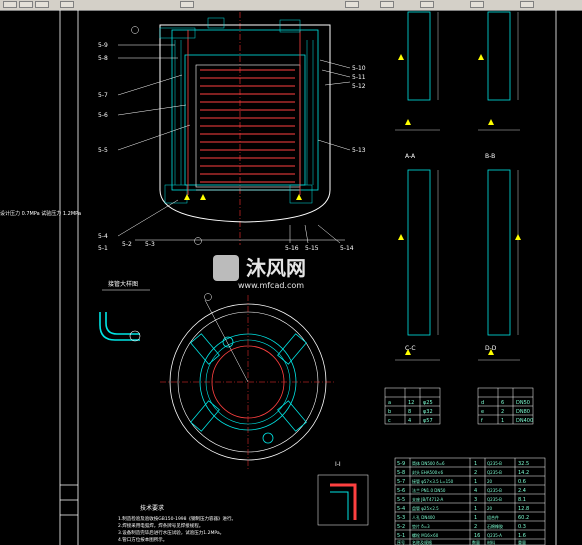  I want to click on callout-label: 5-11, so click(359, 77).